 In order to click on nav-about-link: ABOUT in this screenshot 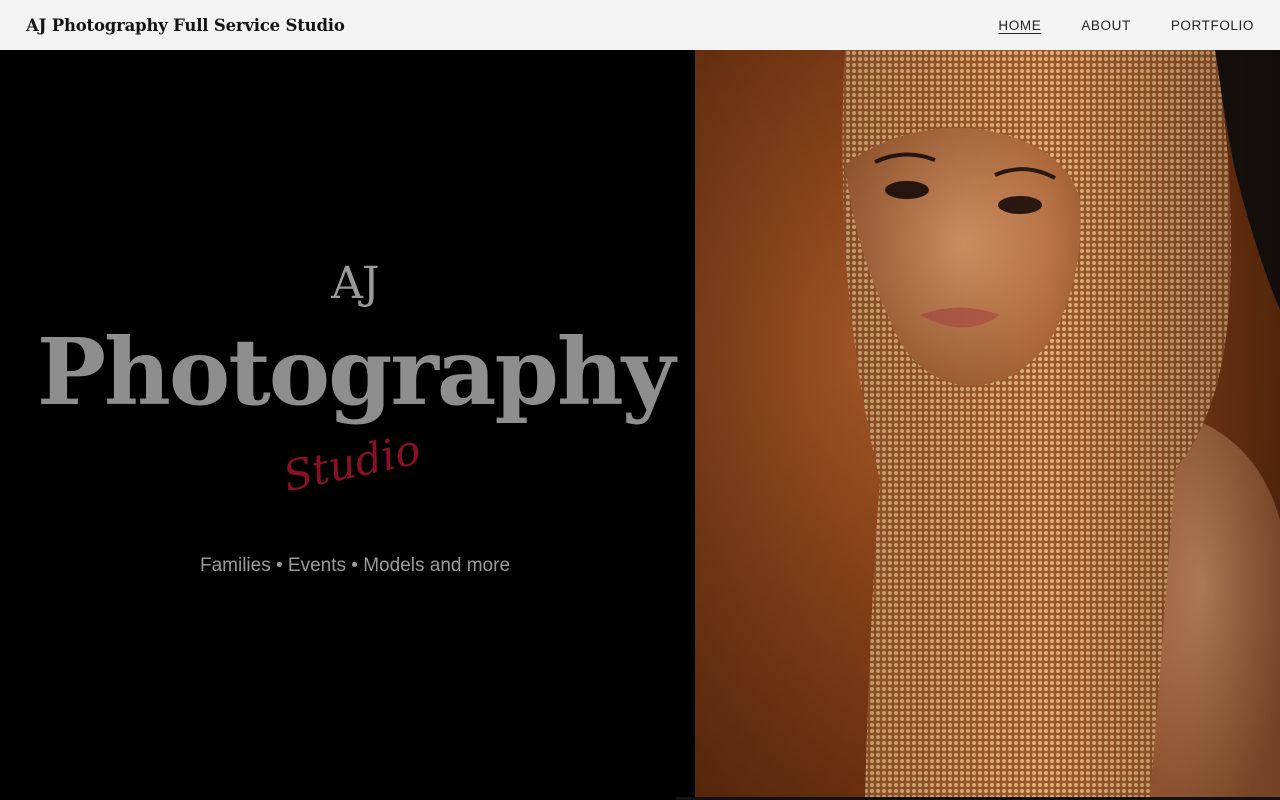, I will do `click(1106, 25)`.